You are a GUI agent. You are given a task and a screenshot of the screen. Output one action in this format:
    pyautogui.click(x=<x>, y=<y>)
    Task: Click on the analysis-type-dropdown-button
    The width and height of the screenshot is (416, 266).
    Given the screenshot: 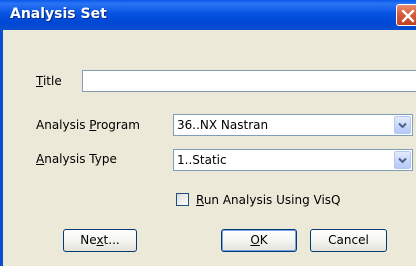 What is the action you would take?
    pyautogui.click(x=402, y=160)
    